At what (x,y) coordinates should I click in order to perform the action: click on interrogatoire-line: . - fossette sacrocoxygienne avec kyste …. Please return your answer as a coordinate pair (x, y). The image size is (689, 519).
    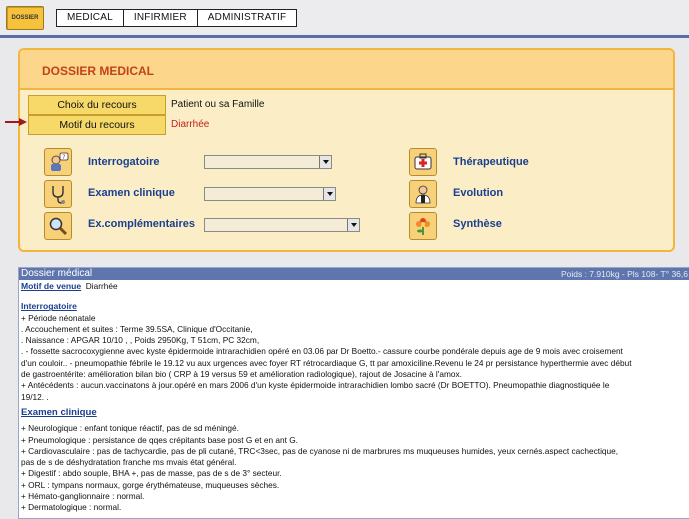
    Looking at the image, I should click on (322, 351).